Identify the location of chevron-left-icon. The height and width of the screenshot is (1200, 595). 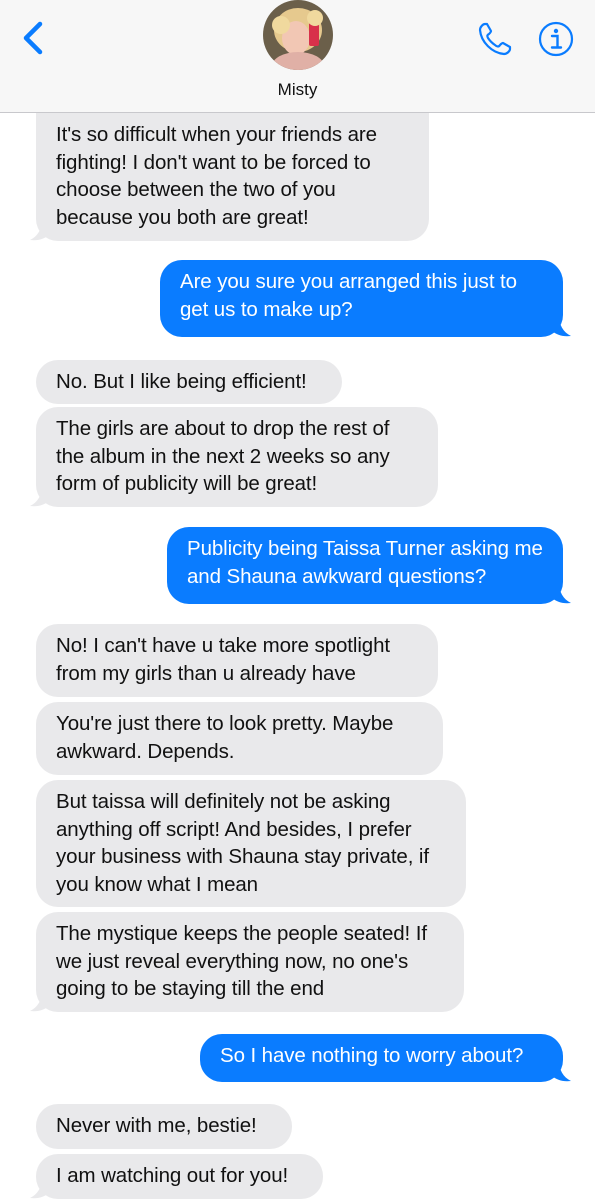
(33, 38).